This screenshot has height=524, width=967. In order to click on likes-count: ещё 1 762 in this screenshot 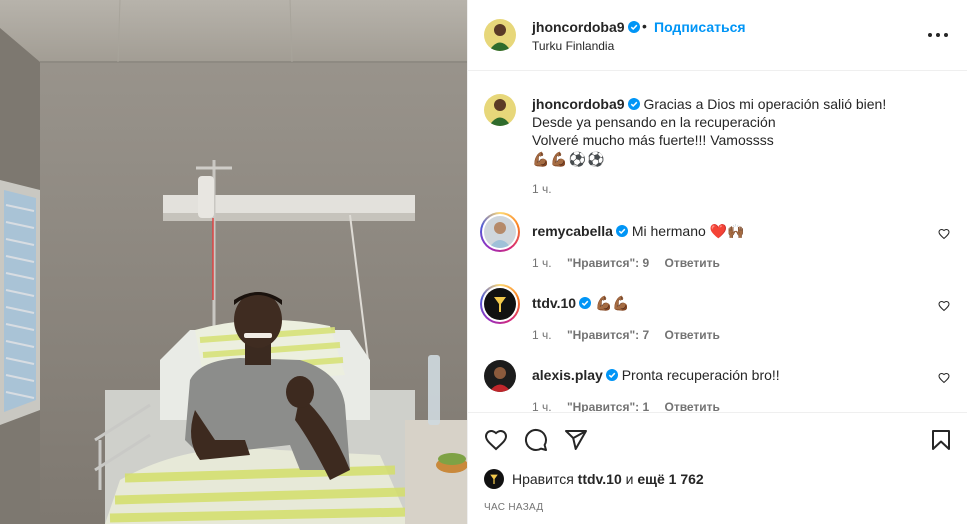, I will do `click(670, 479)`.